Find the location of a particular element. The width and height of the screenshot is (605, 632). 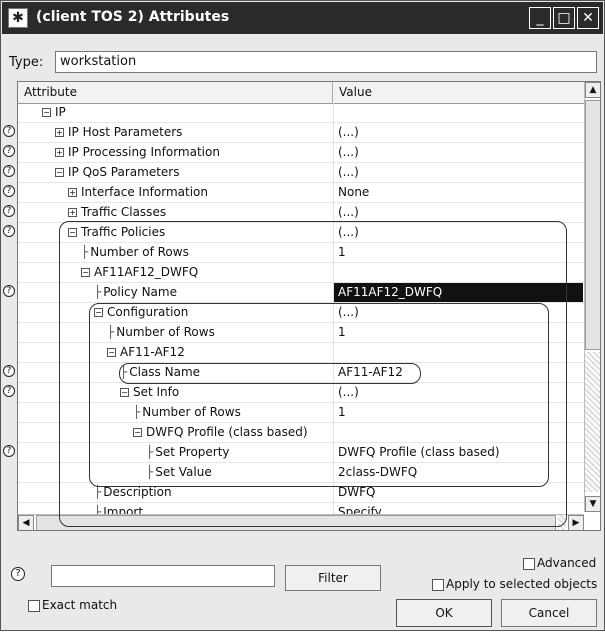

scroll-up-arrow-icon: ▲ is located at coordinates (592, 90).